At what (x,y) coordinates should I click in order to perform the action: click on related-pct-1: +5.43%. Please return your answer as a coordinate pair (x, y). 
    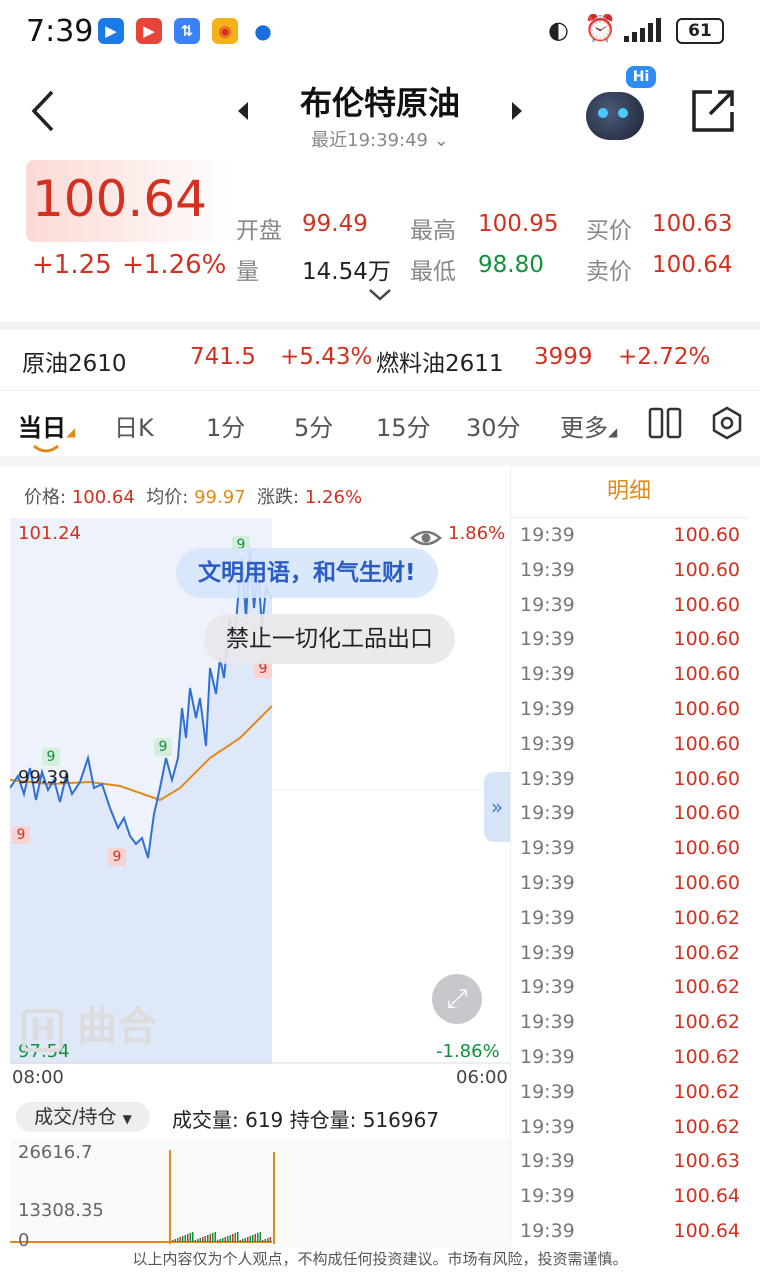
    Looking at the image, I should click on (326, 357).